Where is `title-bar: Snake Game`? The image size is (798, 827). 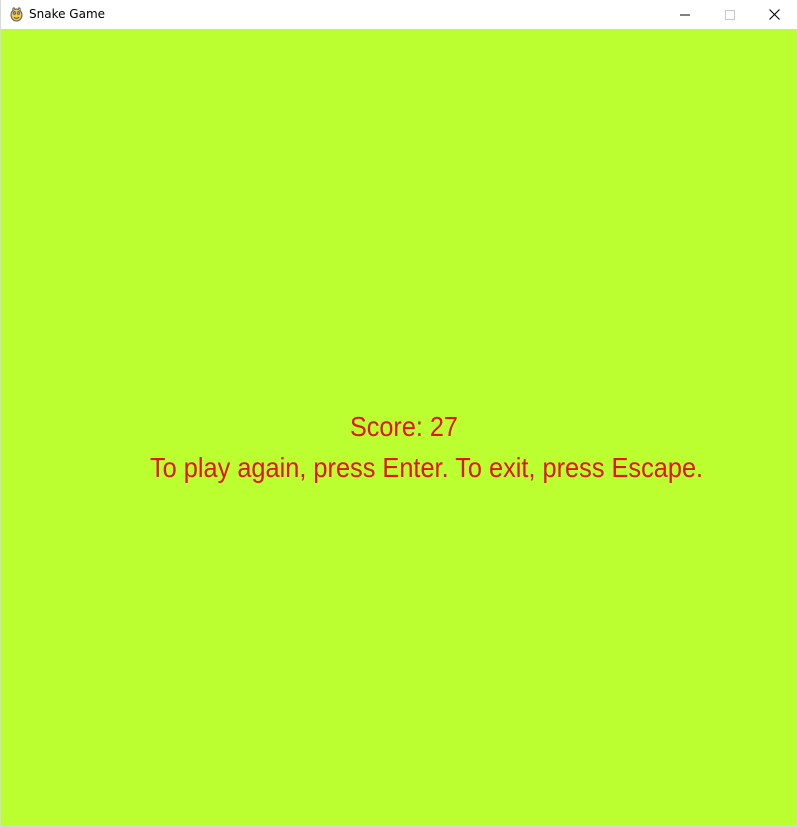
title-bar: Snake Game is located at coordinates (399, 14).